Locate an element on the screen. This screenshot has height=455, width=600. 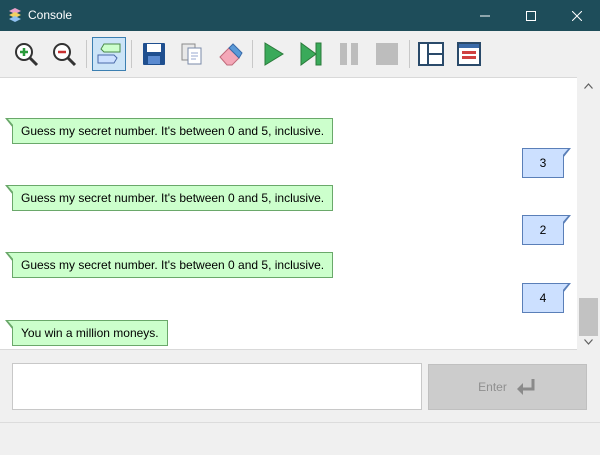
close-button is located at coordinates (577, 15).